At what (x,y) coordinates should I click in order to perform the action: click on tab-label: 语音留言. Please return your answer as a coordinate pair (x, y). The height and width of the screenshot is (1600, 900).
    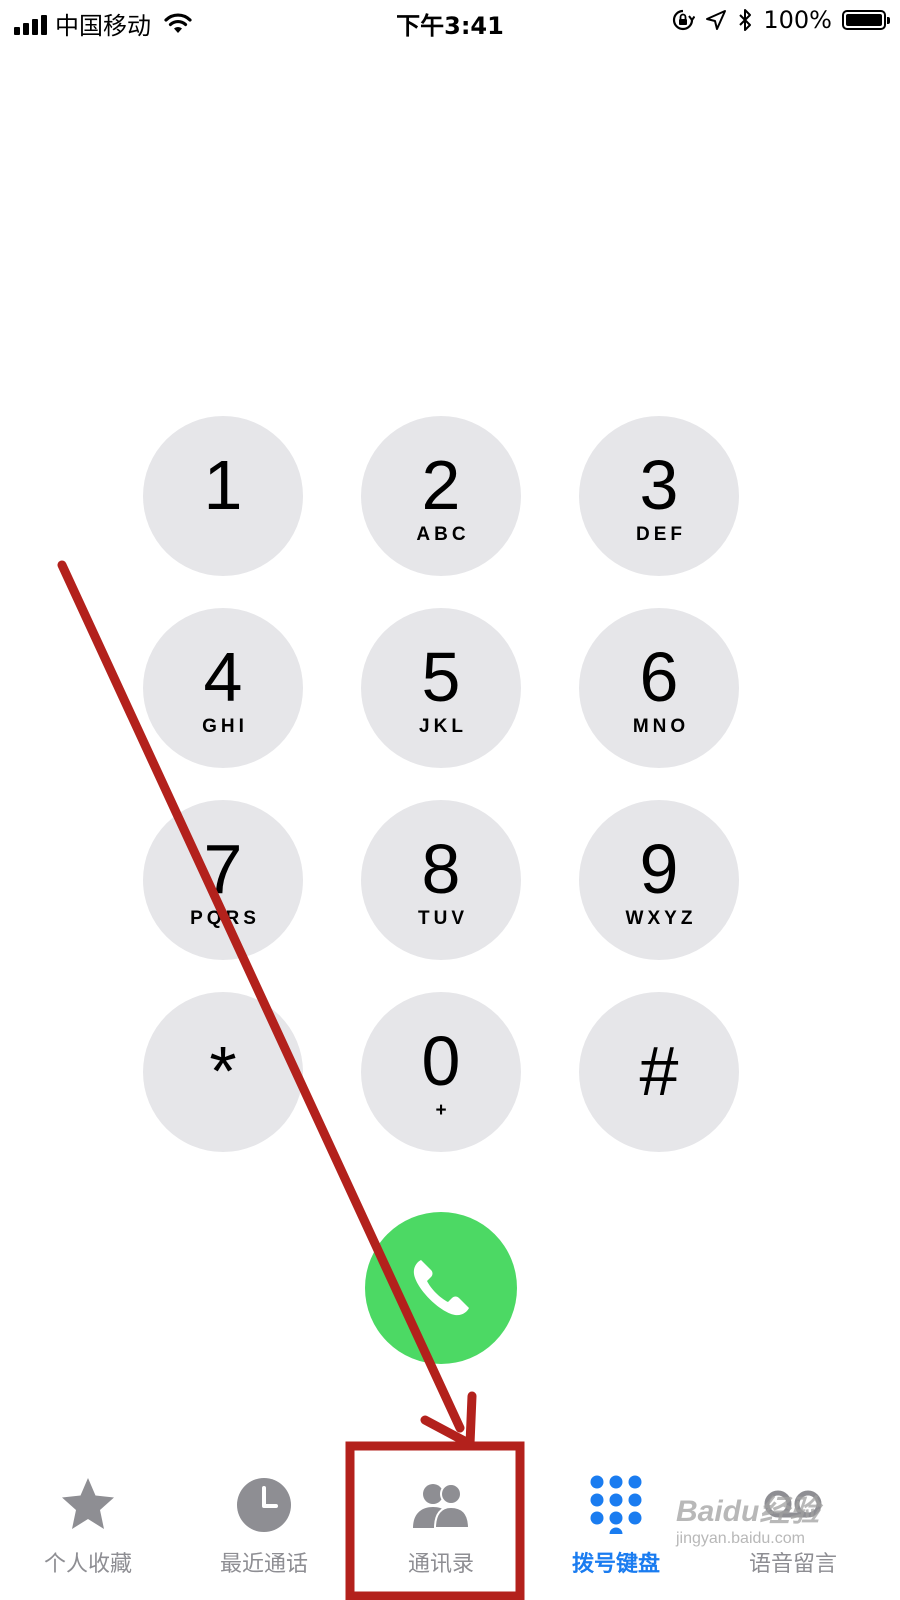
    Looking at the image, I should click on (792, 1564).